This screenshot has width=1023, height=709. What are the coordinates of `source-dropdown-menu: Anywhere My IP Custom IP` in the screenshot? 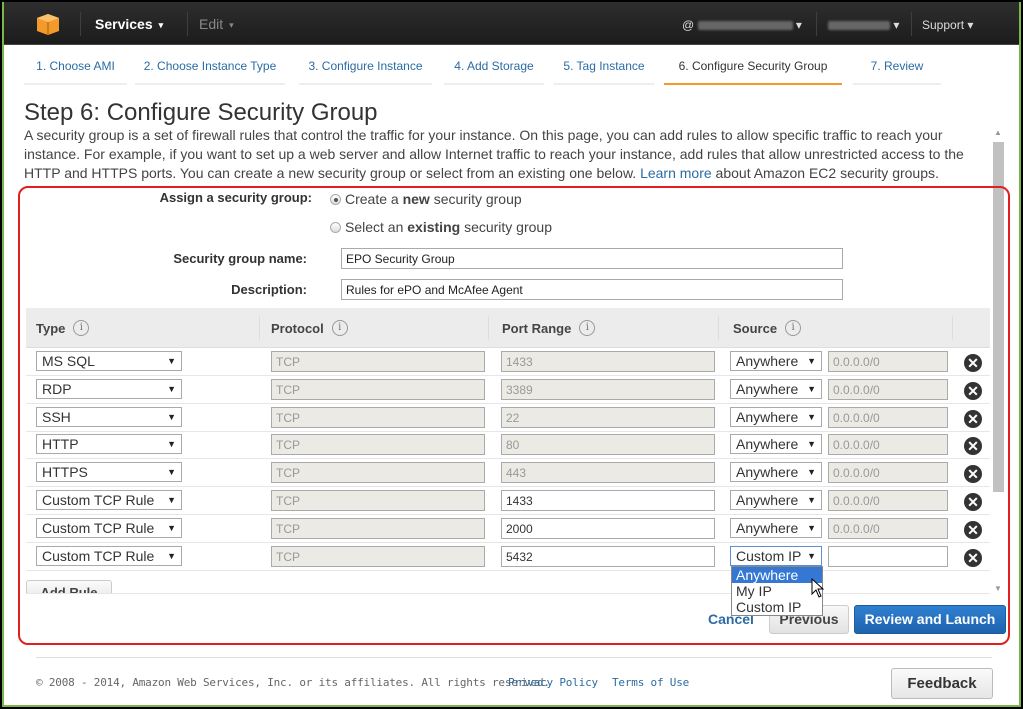 It's located at (777, 591).